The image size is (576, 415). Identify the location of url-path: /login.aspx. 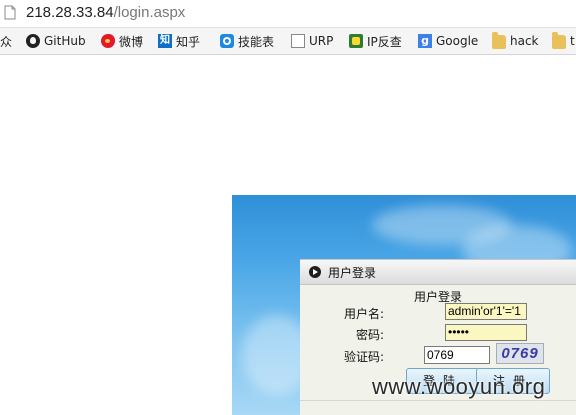
(149, 12).